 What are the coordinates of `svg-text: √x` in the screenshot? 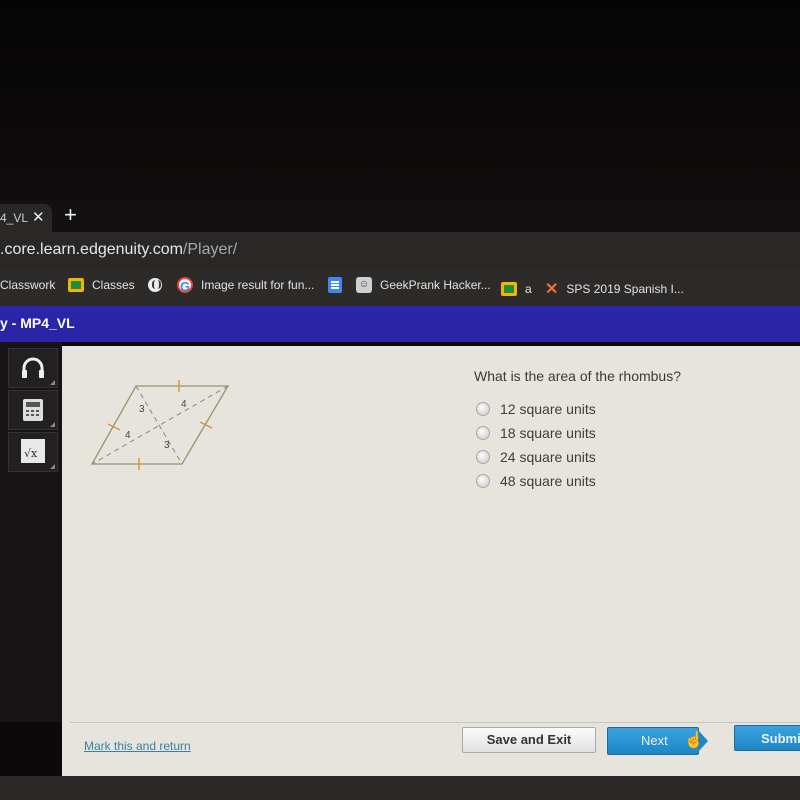 It's located at (31, 453).